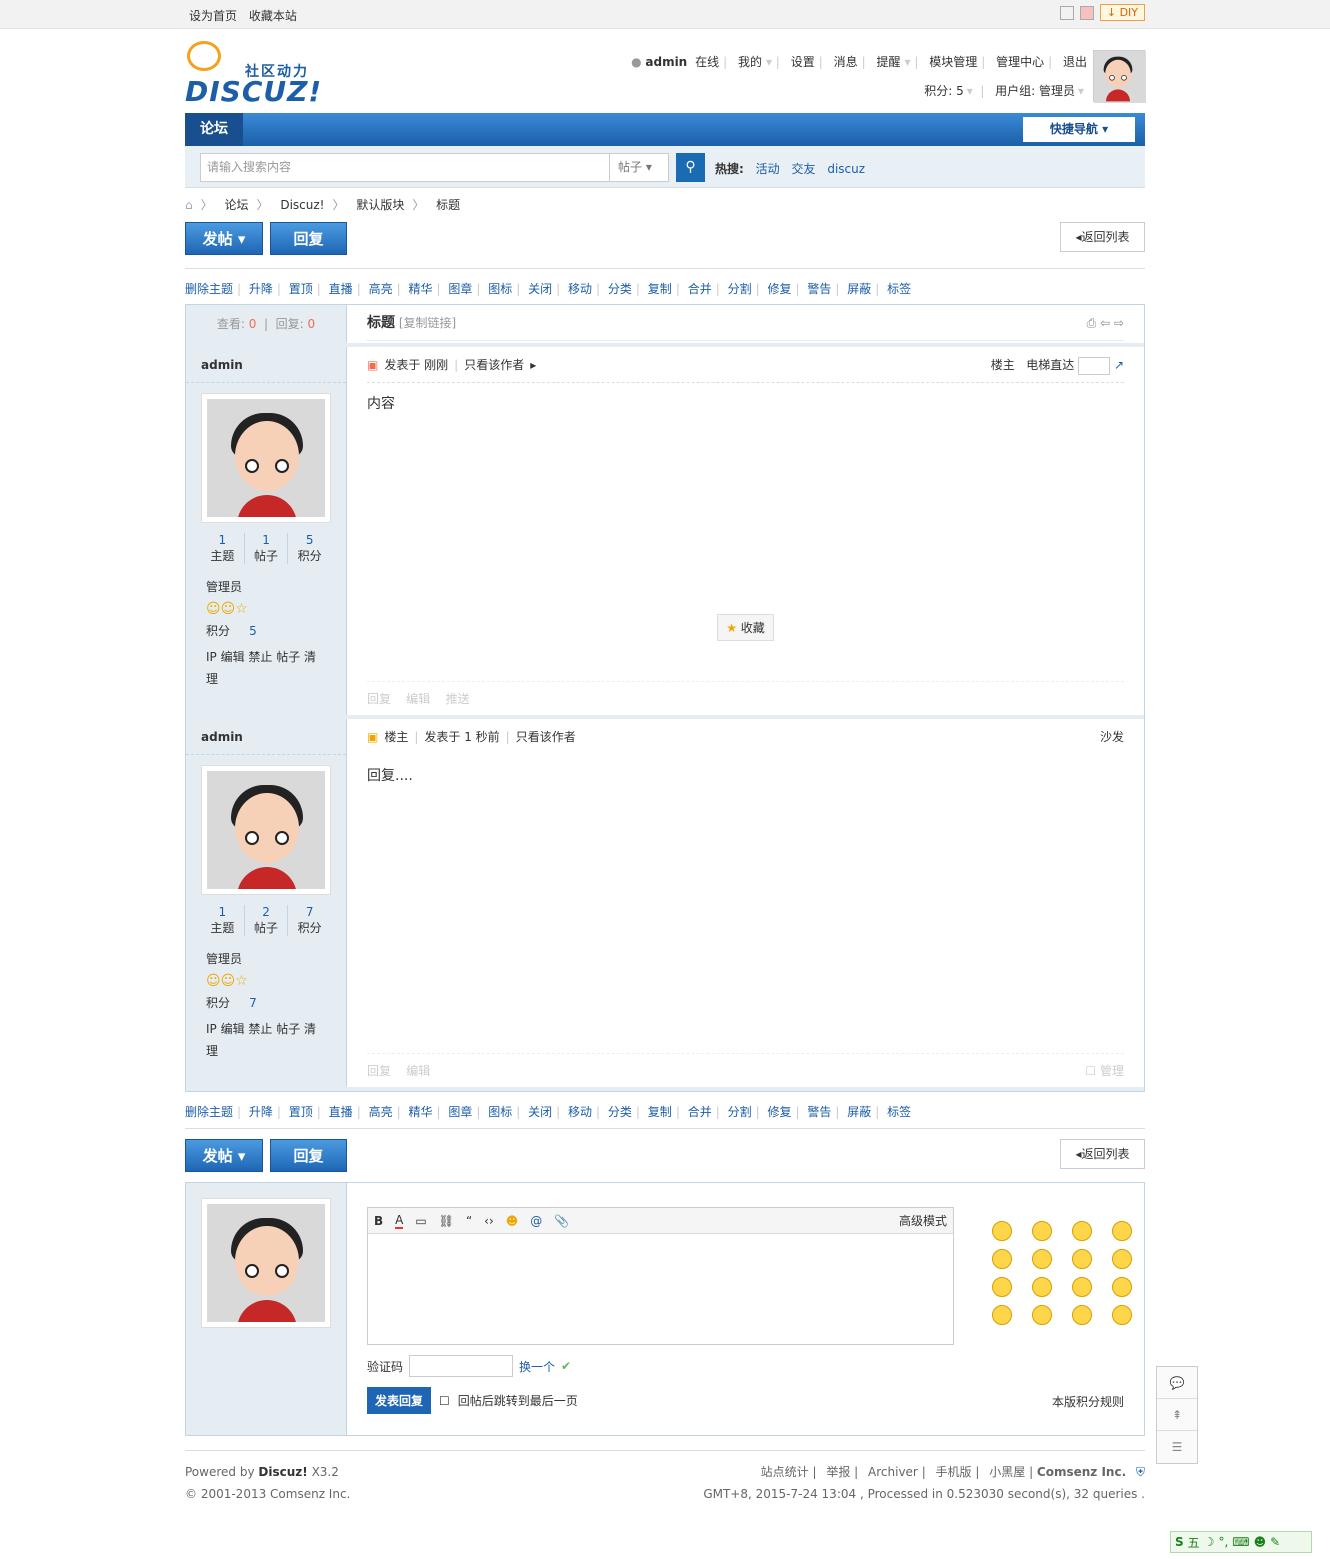 This screenshot has height=1559, width=1330. Describe the element at coordinates (690, 167) in the screenshot. I see `search-icon: ⚲` at that location.